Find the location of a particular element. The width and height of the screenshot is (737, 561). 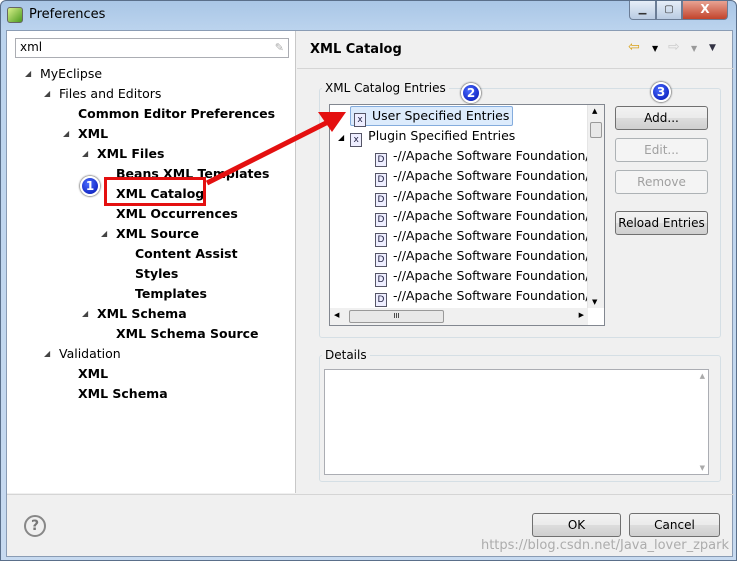

annotation-arrow is located at coordinates (275, 149).